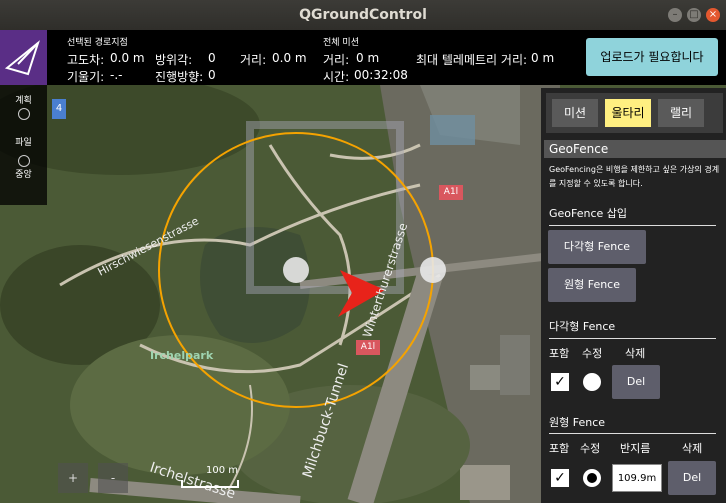  What do you see at coordinates (635, 149) in the screenshot?
I see `geofence-title: GeoFence` at bounding box center [635, 149].